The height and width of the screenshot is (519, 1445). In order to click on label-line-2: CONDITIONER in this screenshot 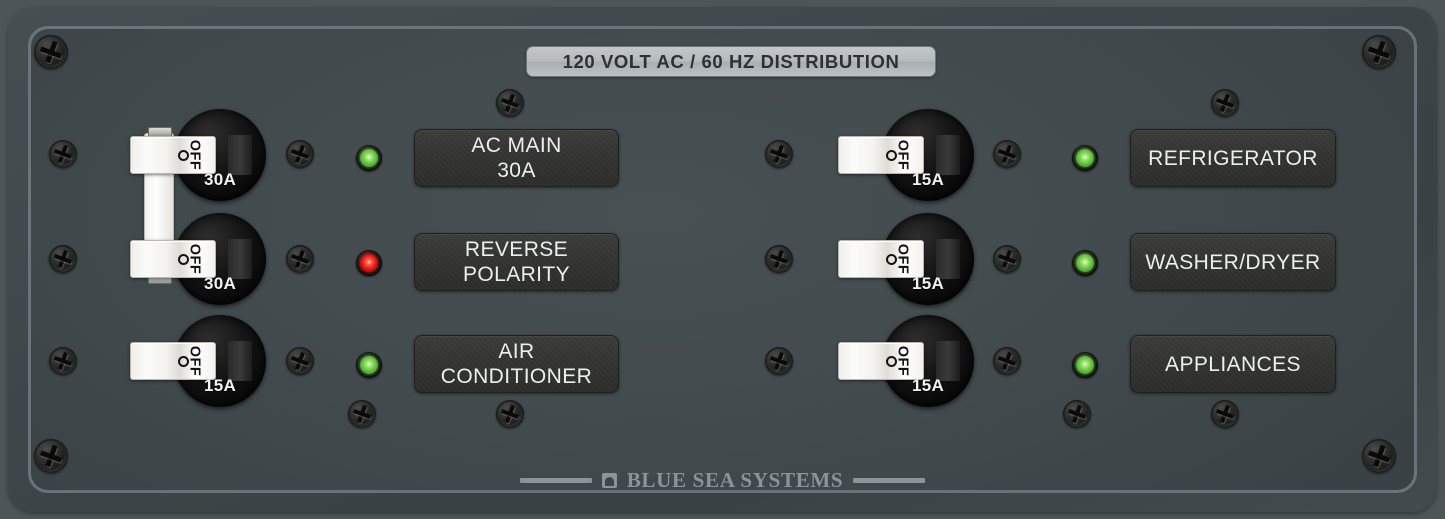, I will do `click(516, 376)`.